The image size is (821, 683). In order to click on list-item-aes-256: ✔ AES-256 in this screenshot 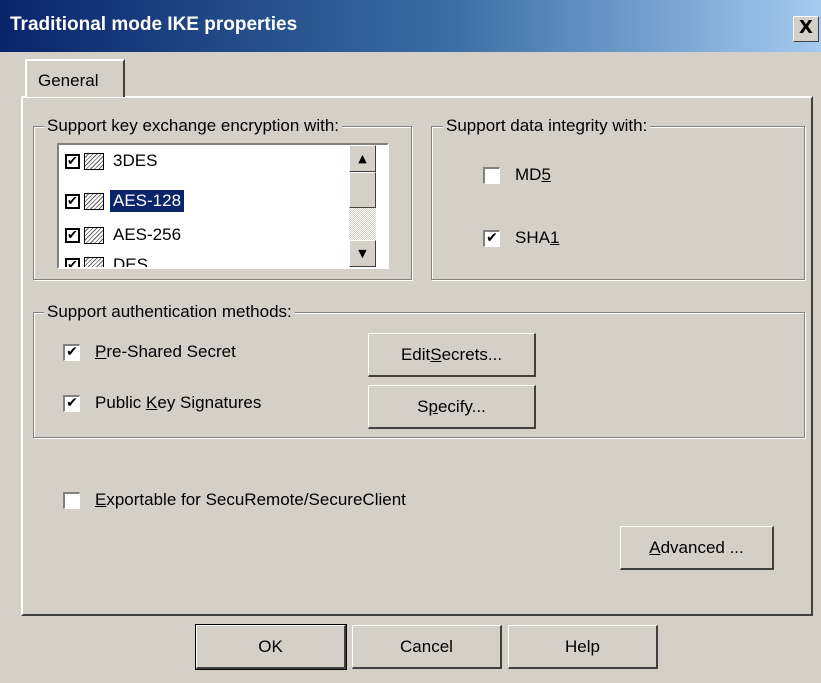, I will do `click(124, 235)`.